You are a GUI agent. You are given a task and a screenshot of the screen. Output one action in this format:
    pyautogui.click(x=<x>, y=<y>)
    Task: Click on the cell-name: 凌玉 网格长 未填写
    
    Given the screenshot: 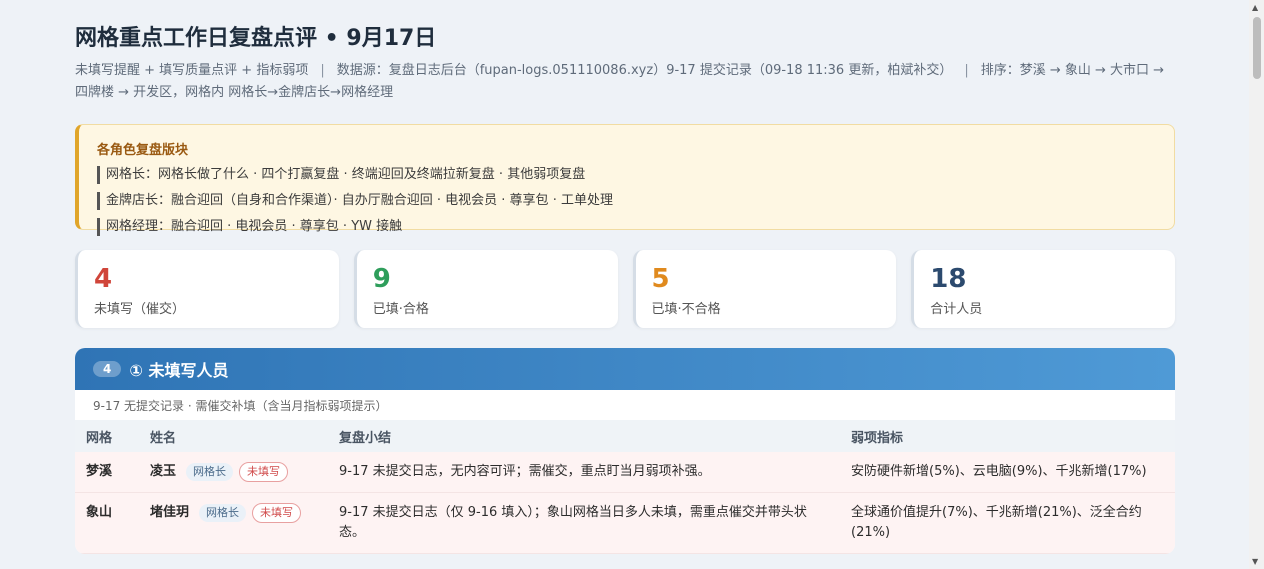 What is the action you would take?
    pyautogui.click(x=233, y=472)
    